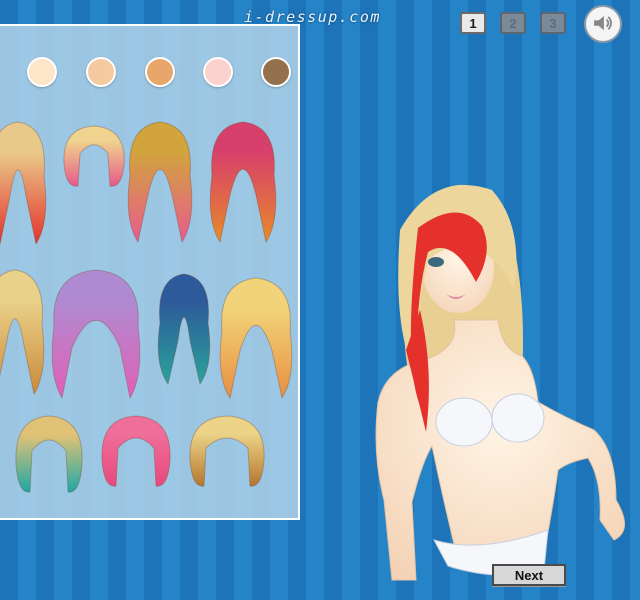 The height and width of the screenshot is (600, 640). I want to click on page-selector: 1 2 3, so click(516, 25).